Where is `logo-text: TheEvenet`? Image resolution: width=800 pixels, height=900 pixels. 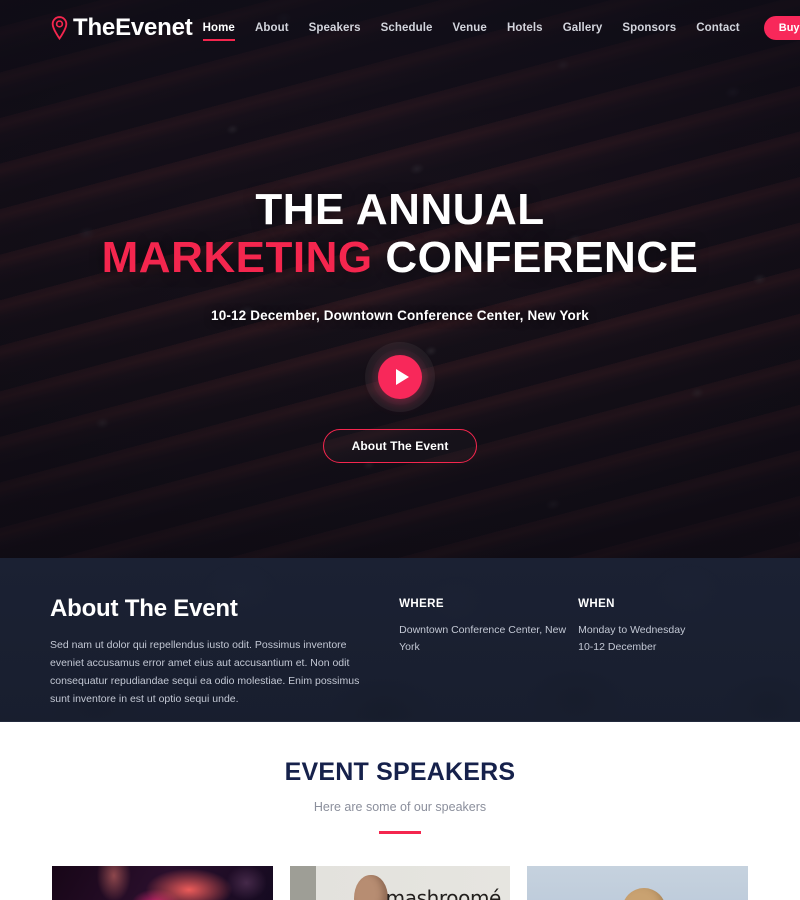
logo-text: TheEvenet is located at coordinates (133, 27).